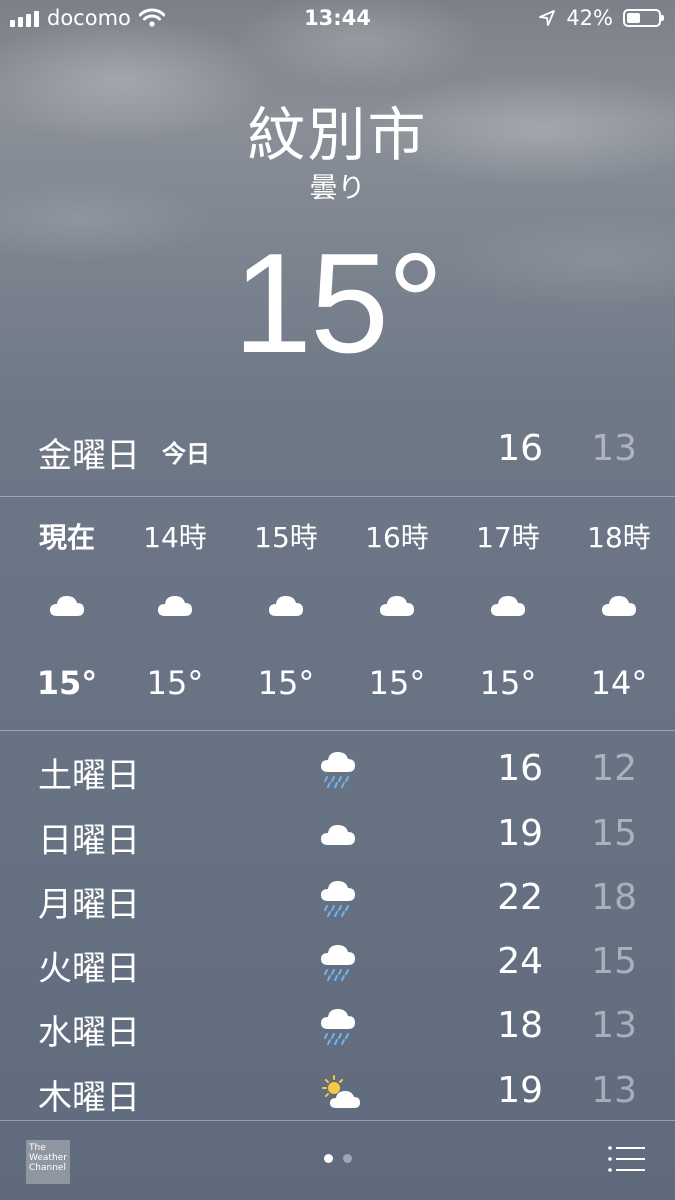  I want to click on daily-day: 月曜日, so click(89, 905).